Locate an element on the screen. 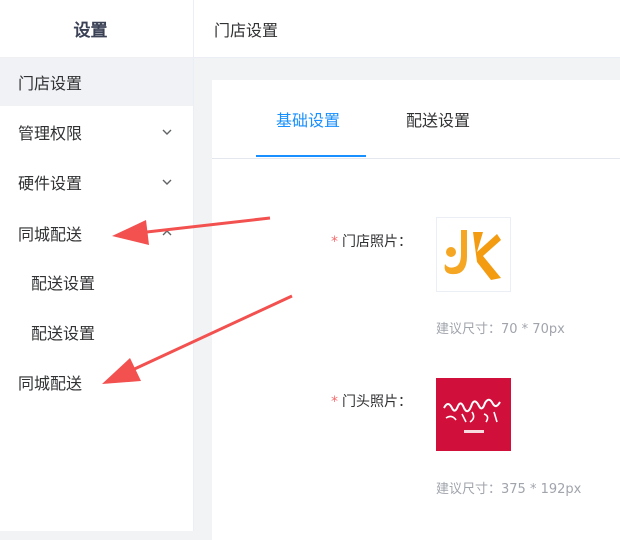 The image size is (620, 540). storefront-banner-image is located at coordinates (472, 415).